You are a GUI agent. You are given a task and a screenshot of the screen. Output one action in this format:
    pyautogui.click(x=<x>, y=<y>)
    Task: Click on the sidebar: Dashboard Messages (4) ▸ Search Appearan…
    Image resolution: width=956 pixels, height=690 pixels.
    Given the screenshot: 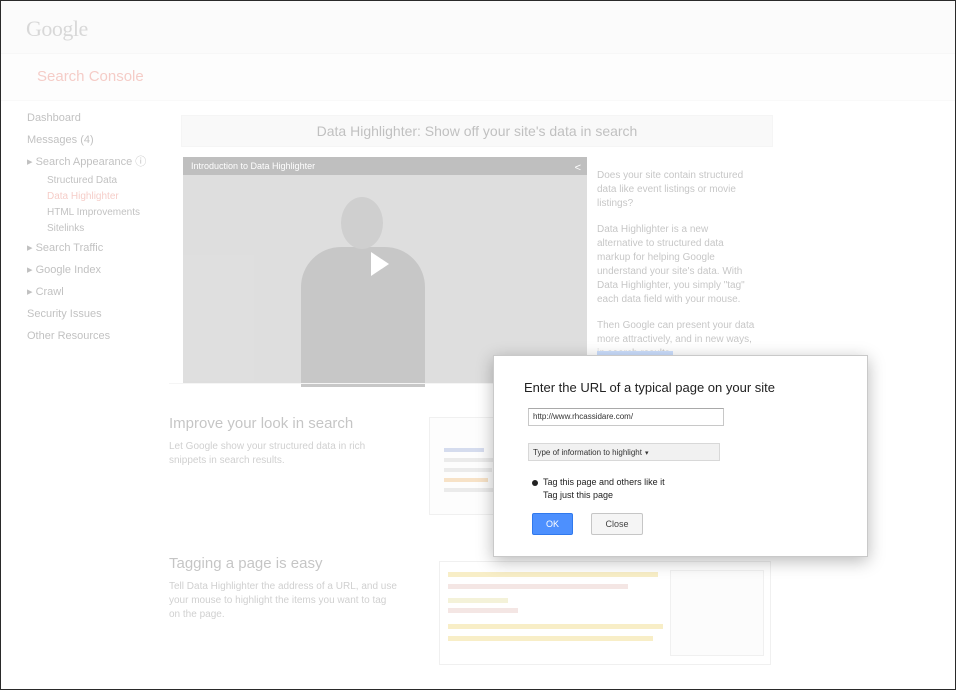 What is the action you would take?
    pyautogui.click(x=92, y=227)
    